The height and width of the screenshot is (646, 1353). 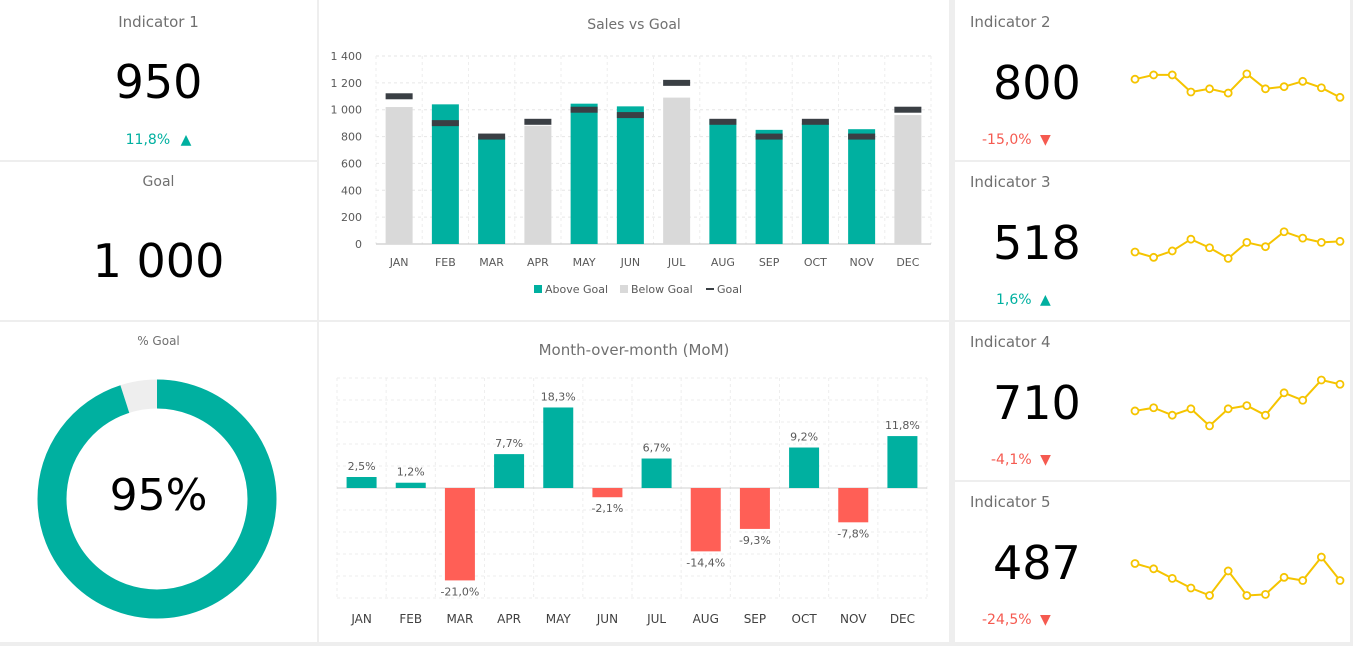 I want to click on indicator5-change: -24,5% ▼, so click(x=1016, y=620).